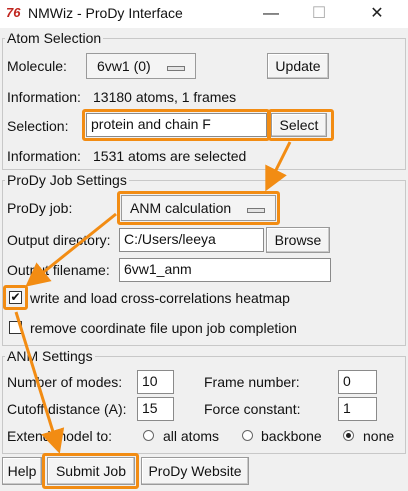  What do you see at coordinates (39, 382) in the screenshot?
I see `arrow-heatmap-to-submit` at bounding box center [39, 382].